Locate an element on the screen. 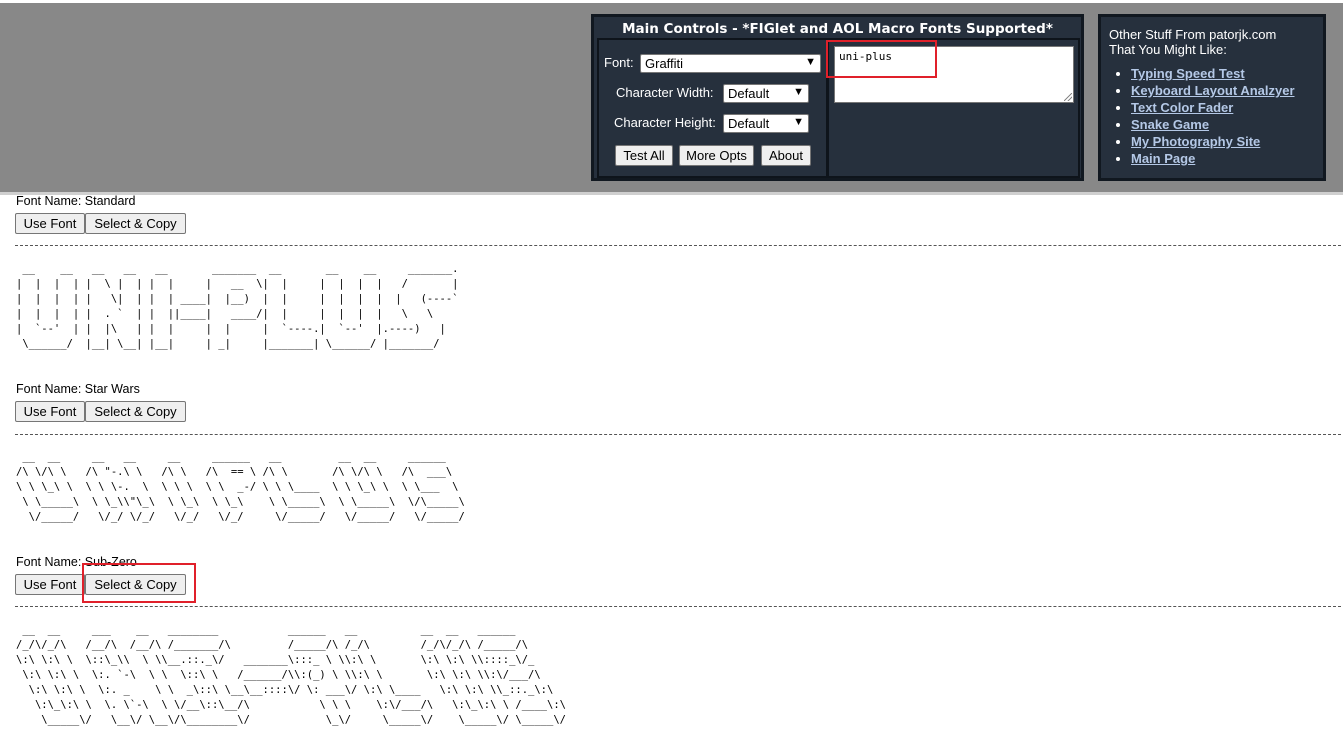 The width and height of the screenshot is (1343, 748). link-keyboard-layout-analyzer: Keyboard Layout Analzyer is located at coordinates (1213, 90).